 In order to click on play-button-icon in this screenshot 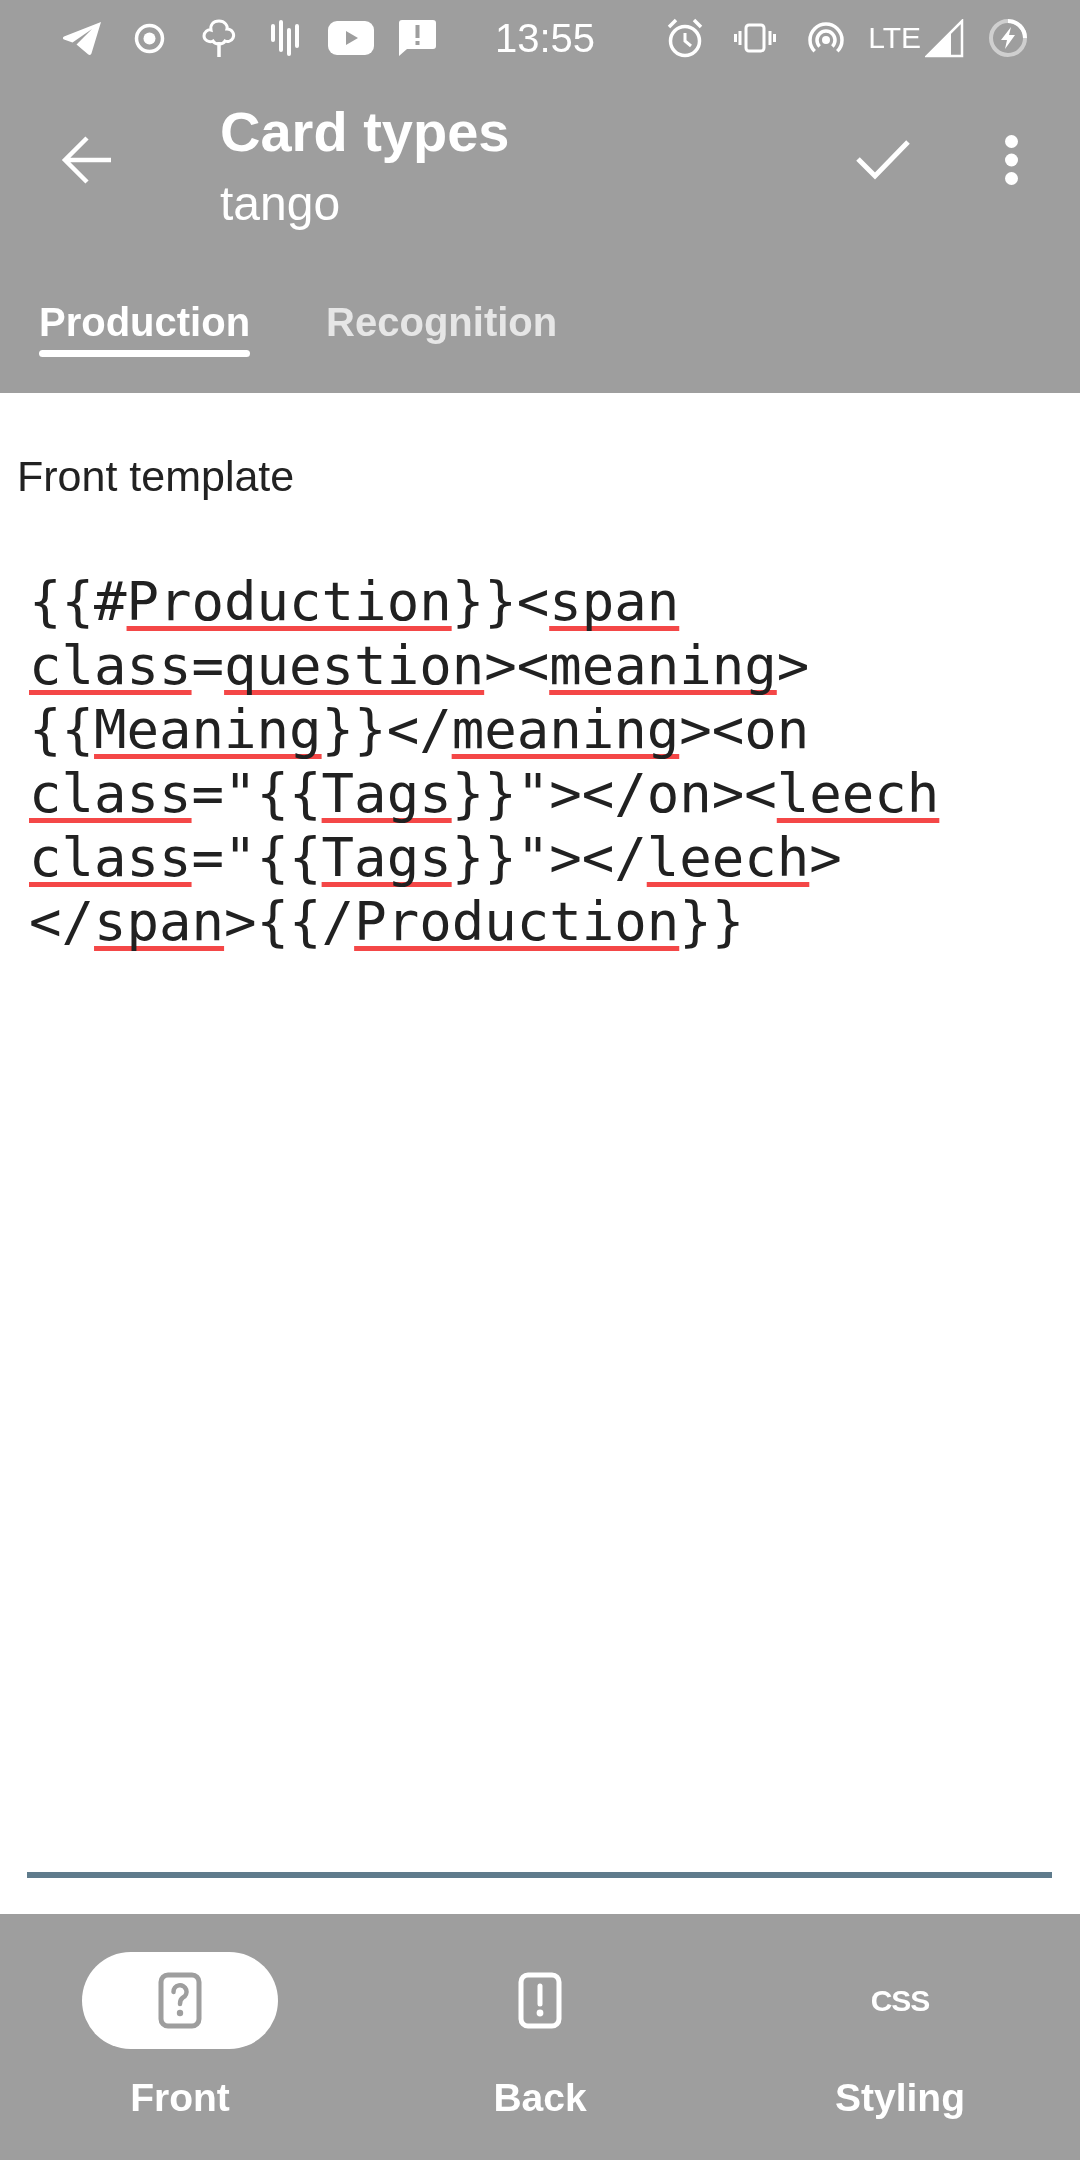, I will do `click(351, 38)`.